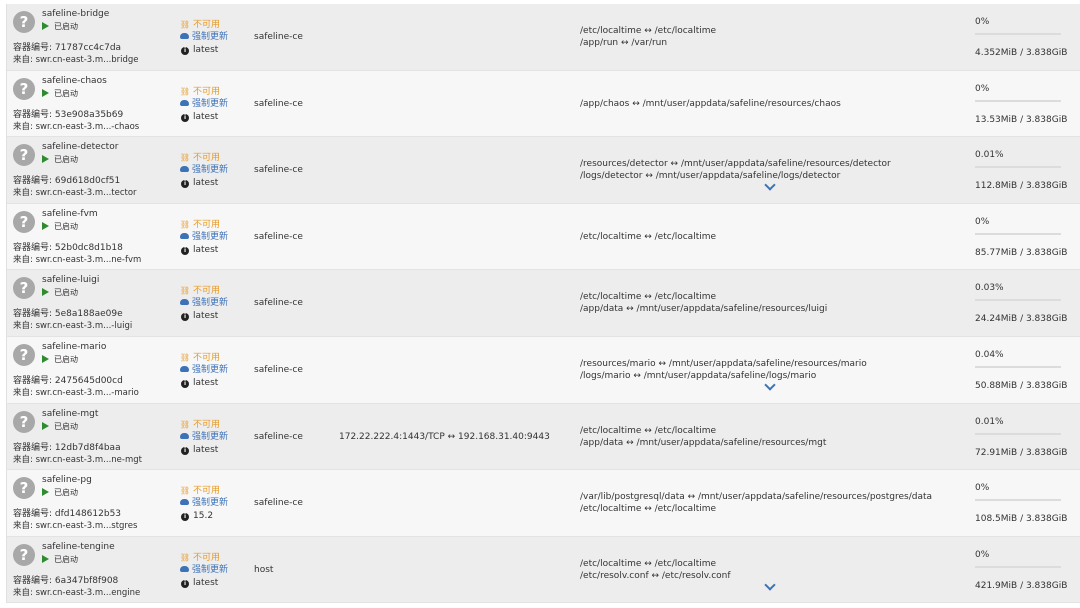  I want to click on memory-usage: 13.53MiB / 3.838GiB, so click(1021, 119).